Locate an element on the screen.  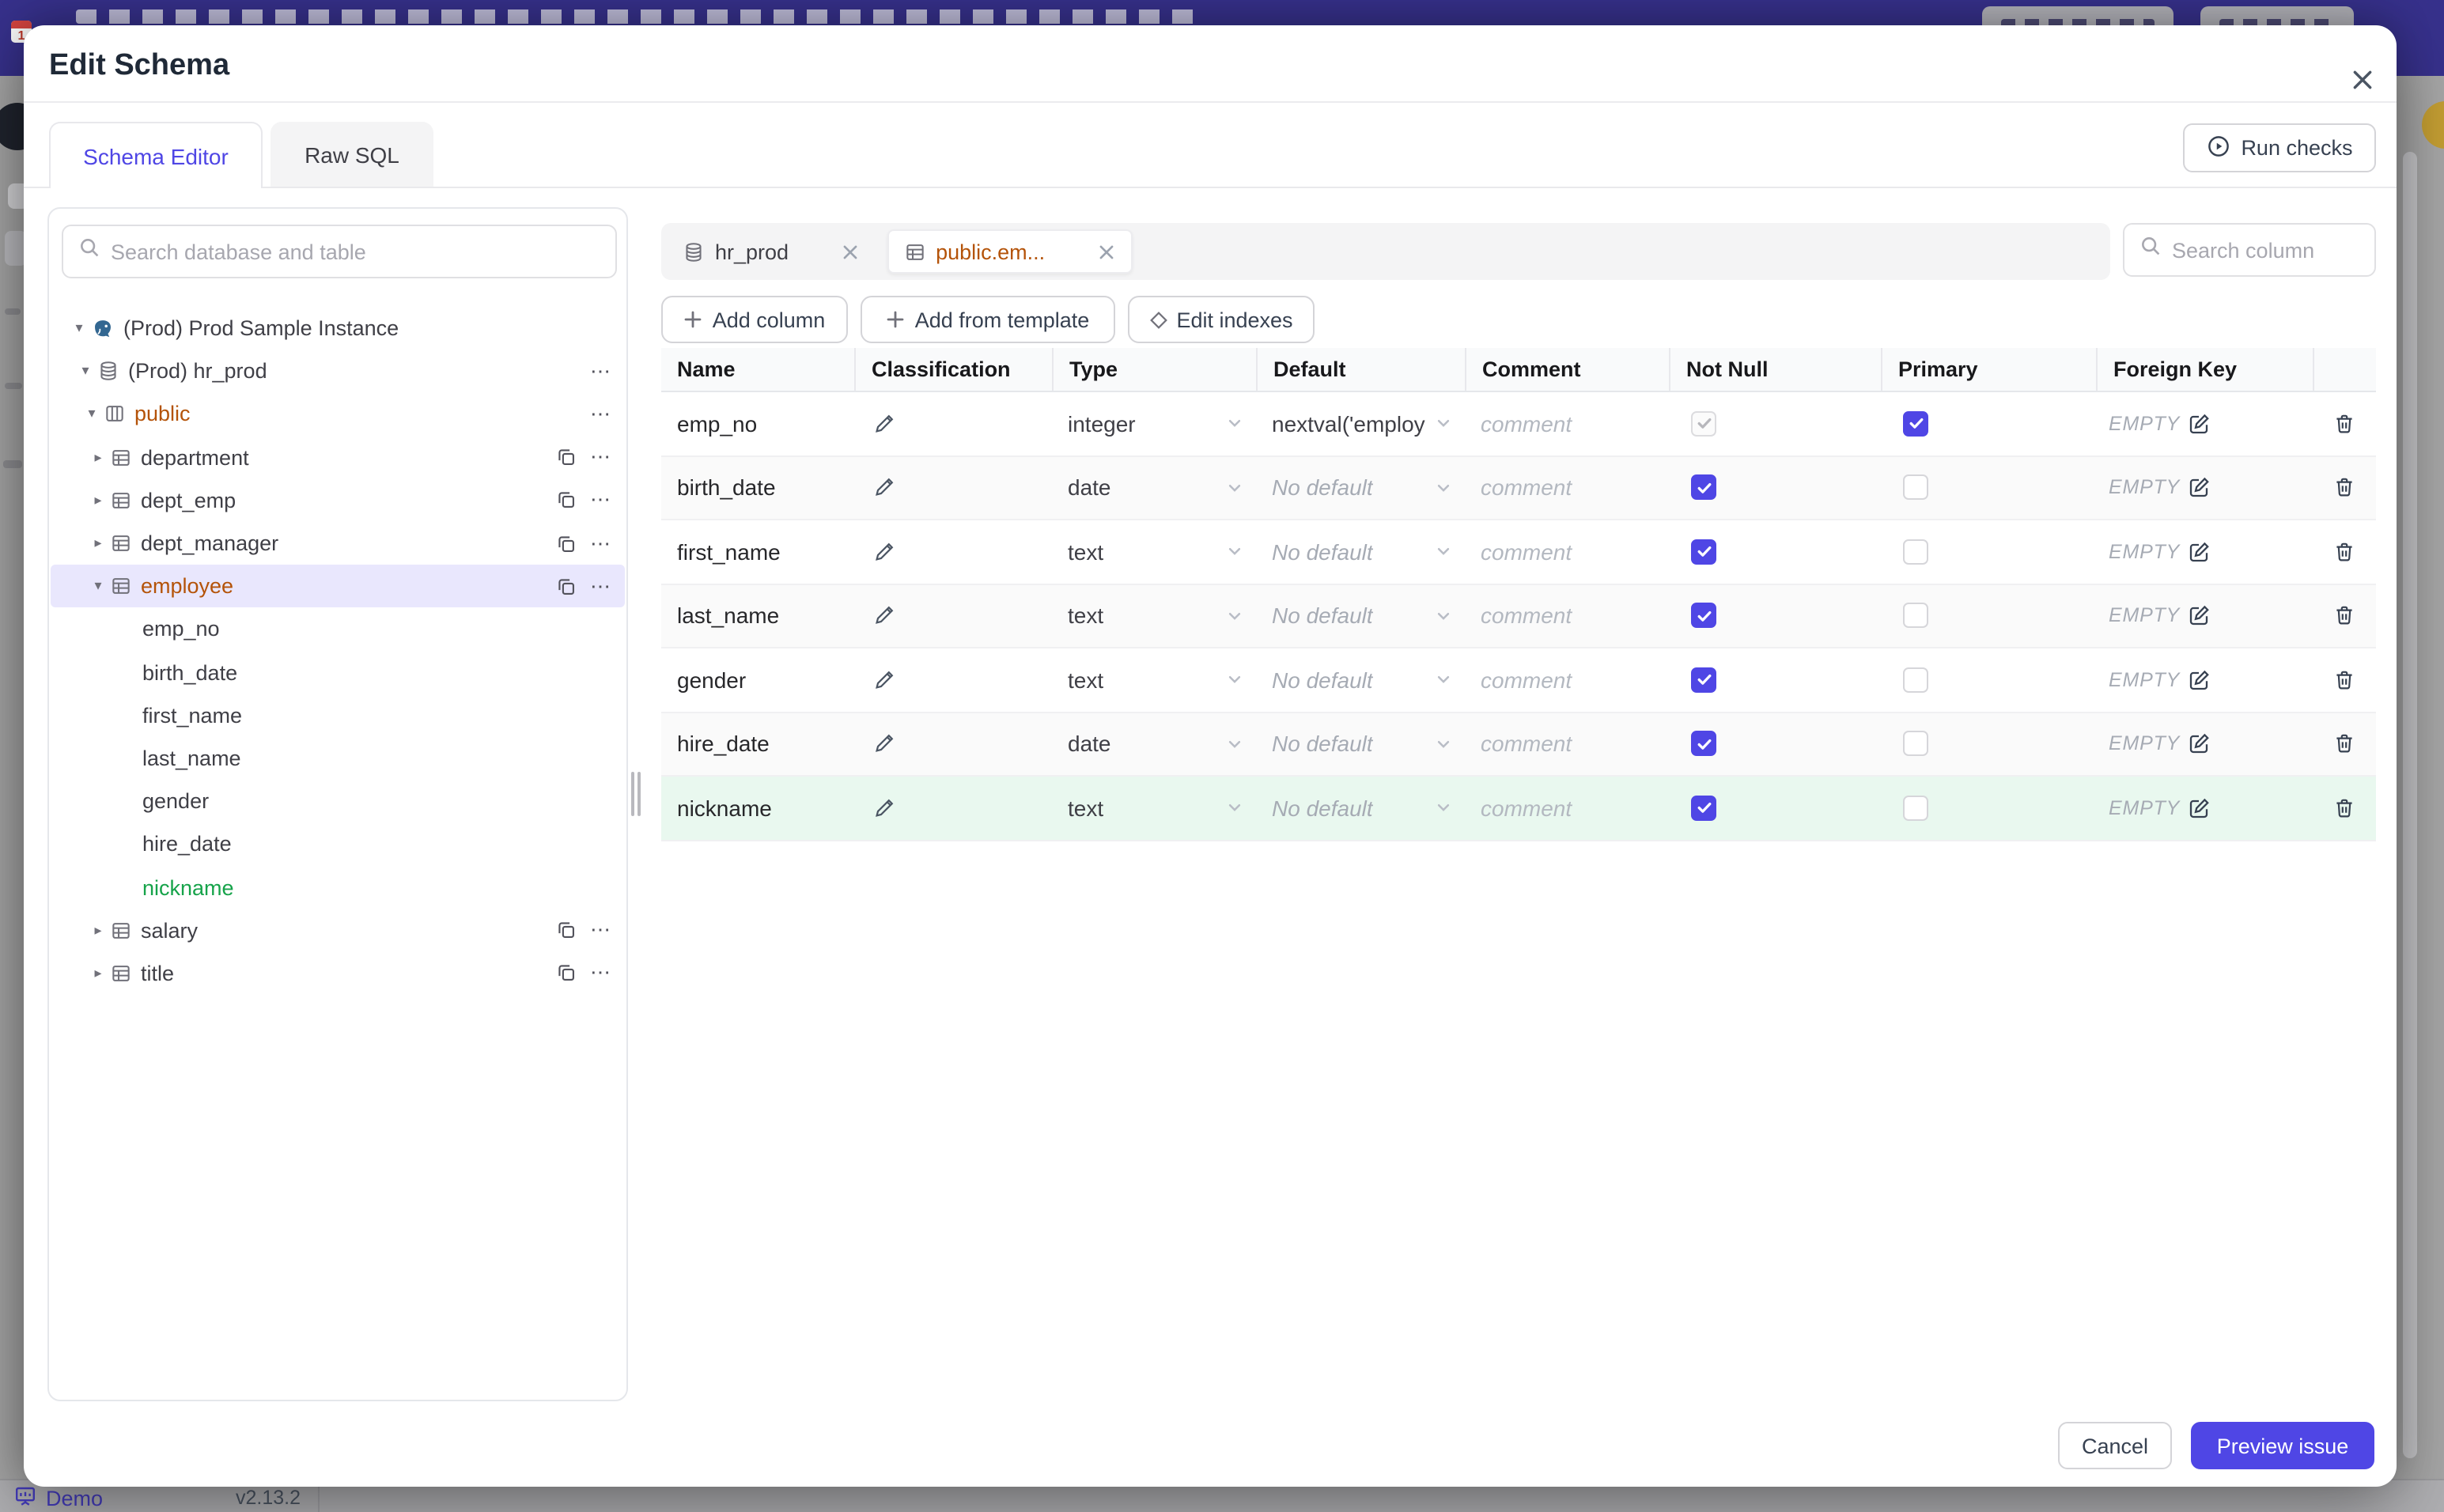
tree-item-title: ▸ title ⋯ is located at coordinates (338, 974).